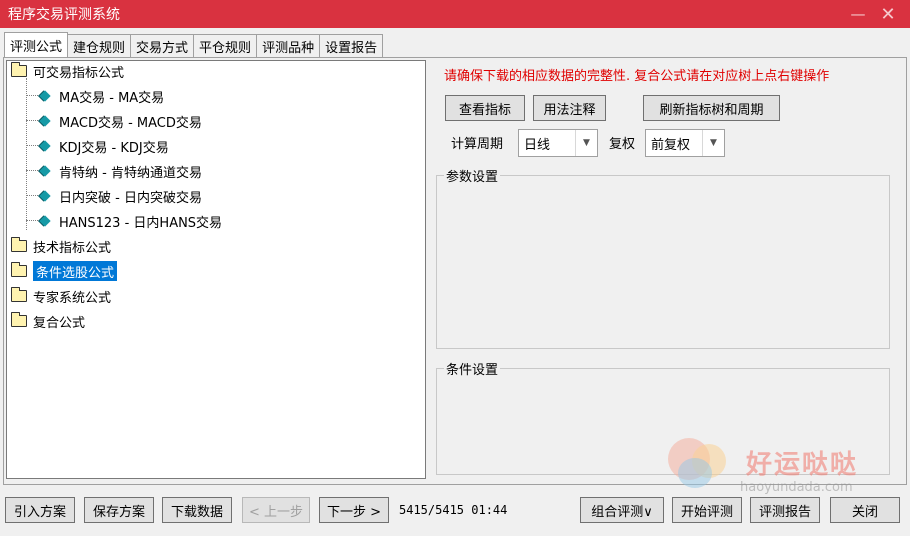  I want to click on adjust-select: 前复权 ▼, so click(685, 143).